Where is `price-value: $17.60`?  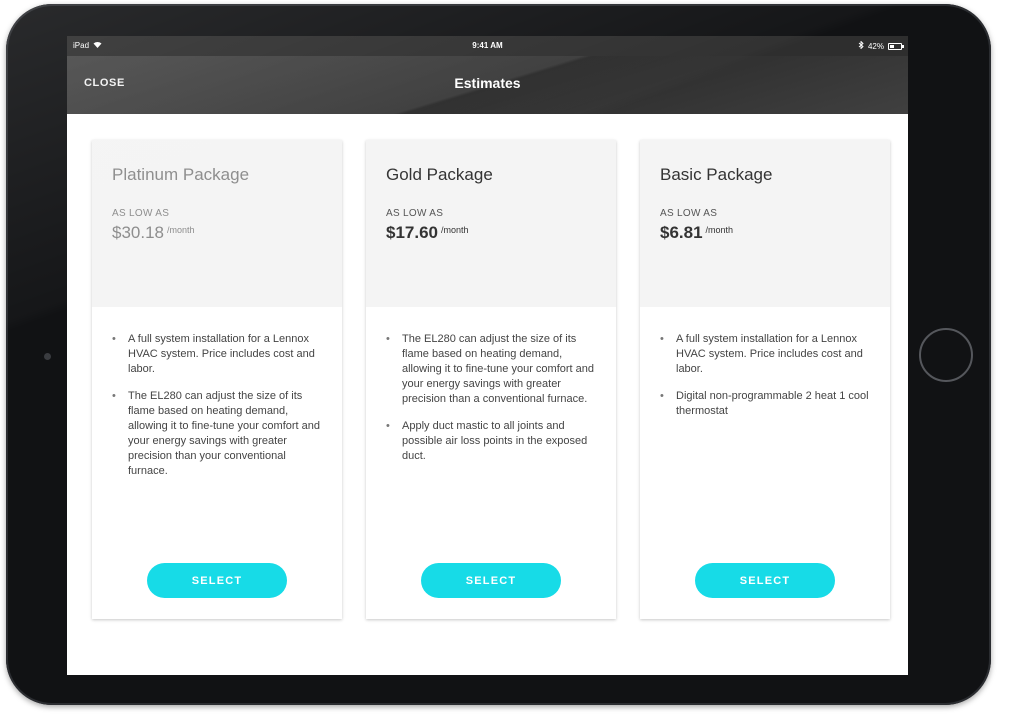
price-value: $17.60 is located at coordinates (412, 232).